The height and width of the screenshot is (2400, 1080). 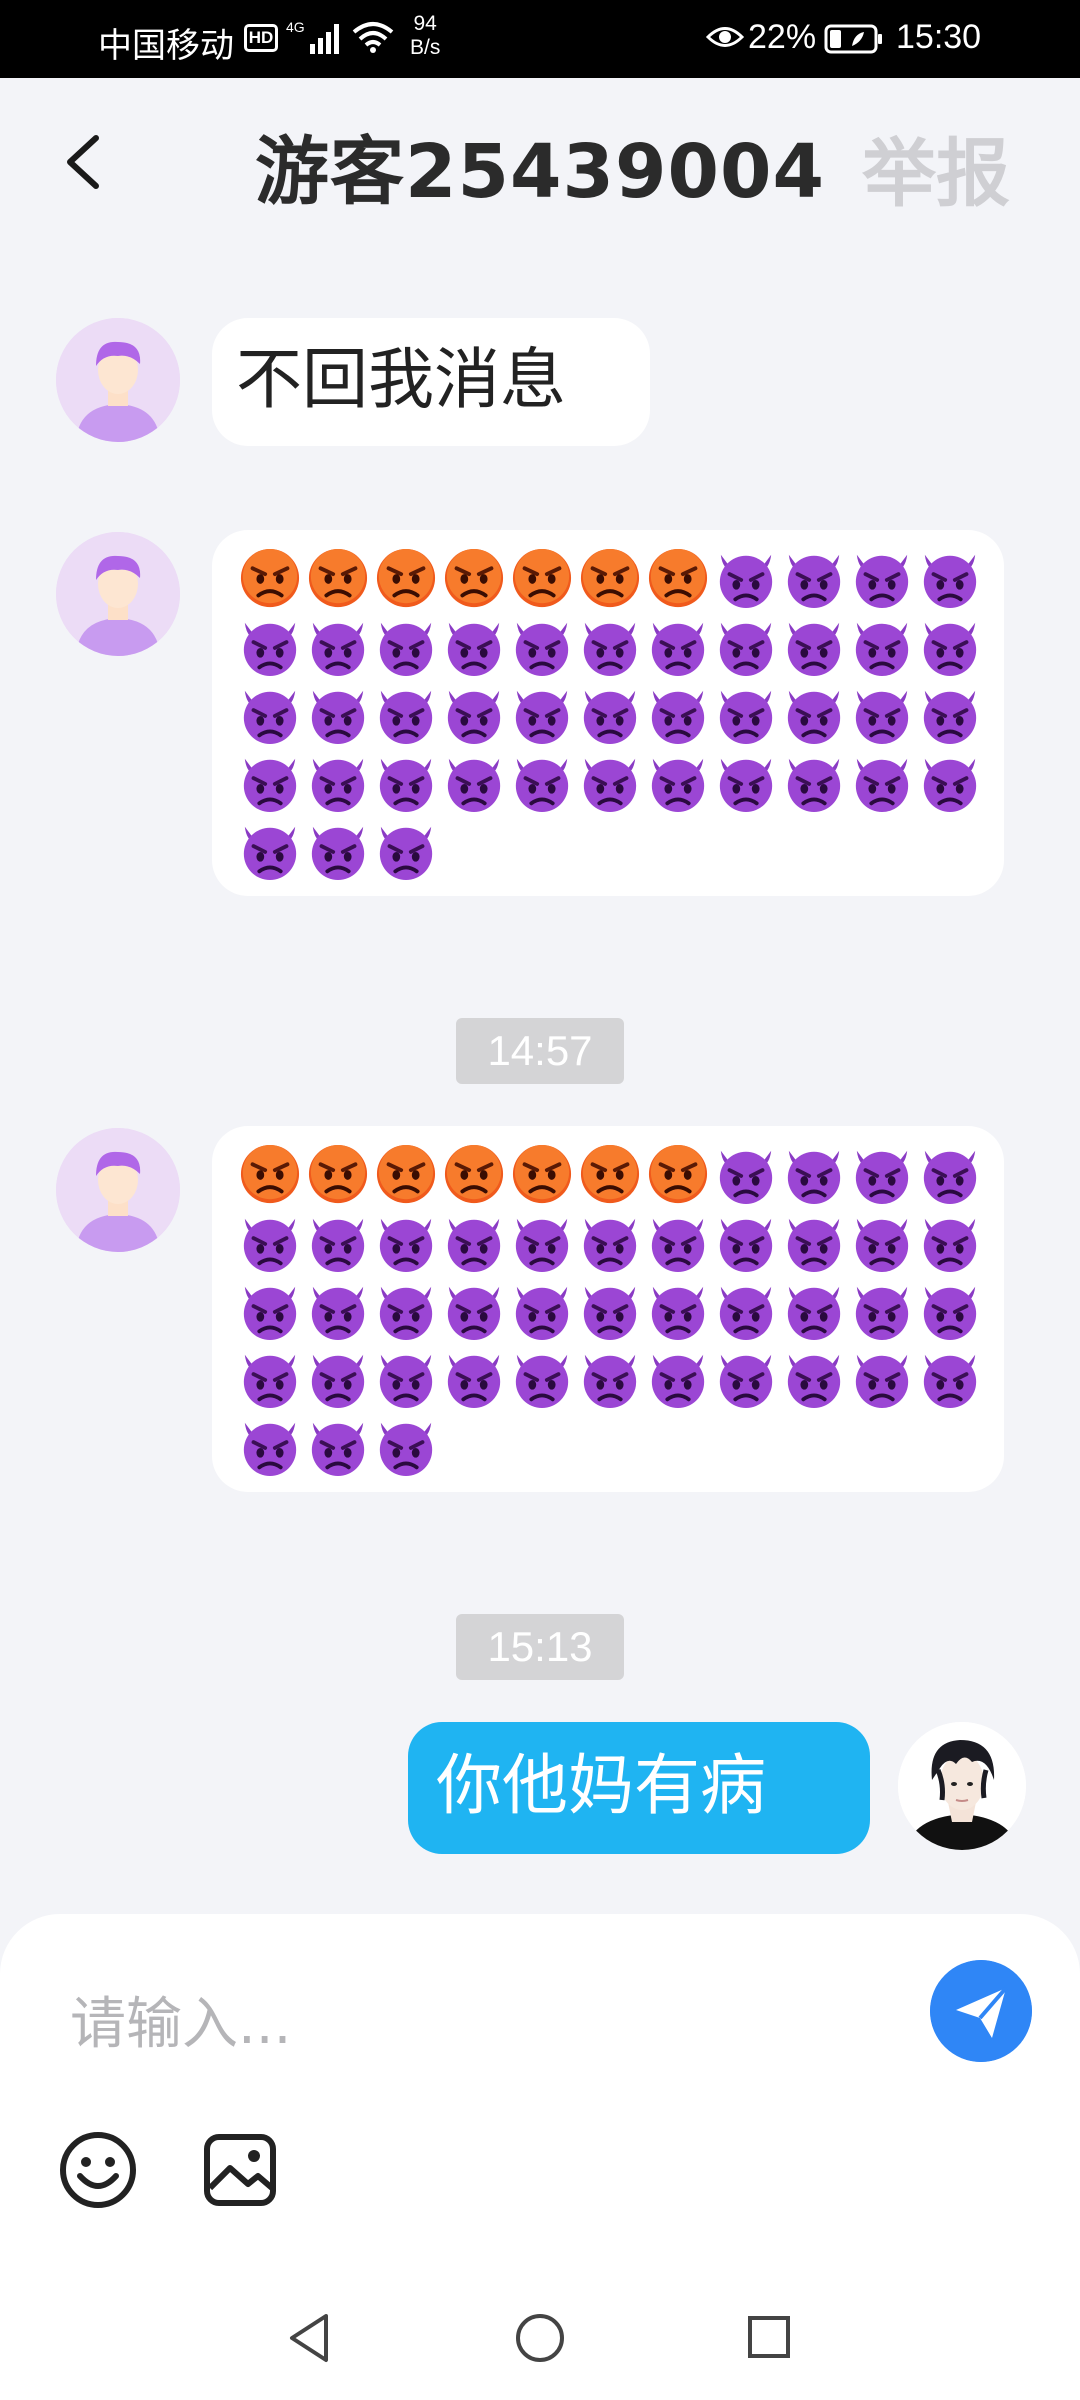 I want to click on hd-badge: HD, so click(x=261, y=38).